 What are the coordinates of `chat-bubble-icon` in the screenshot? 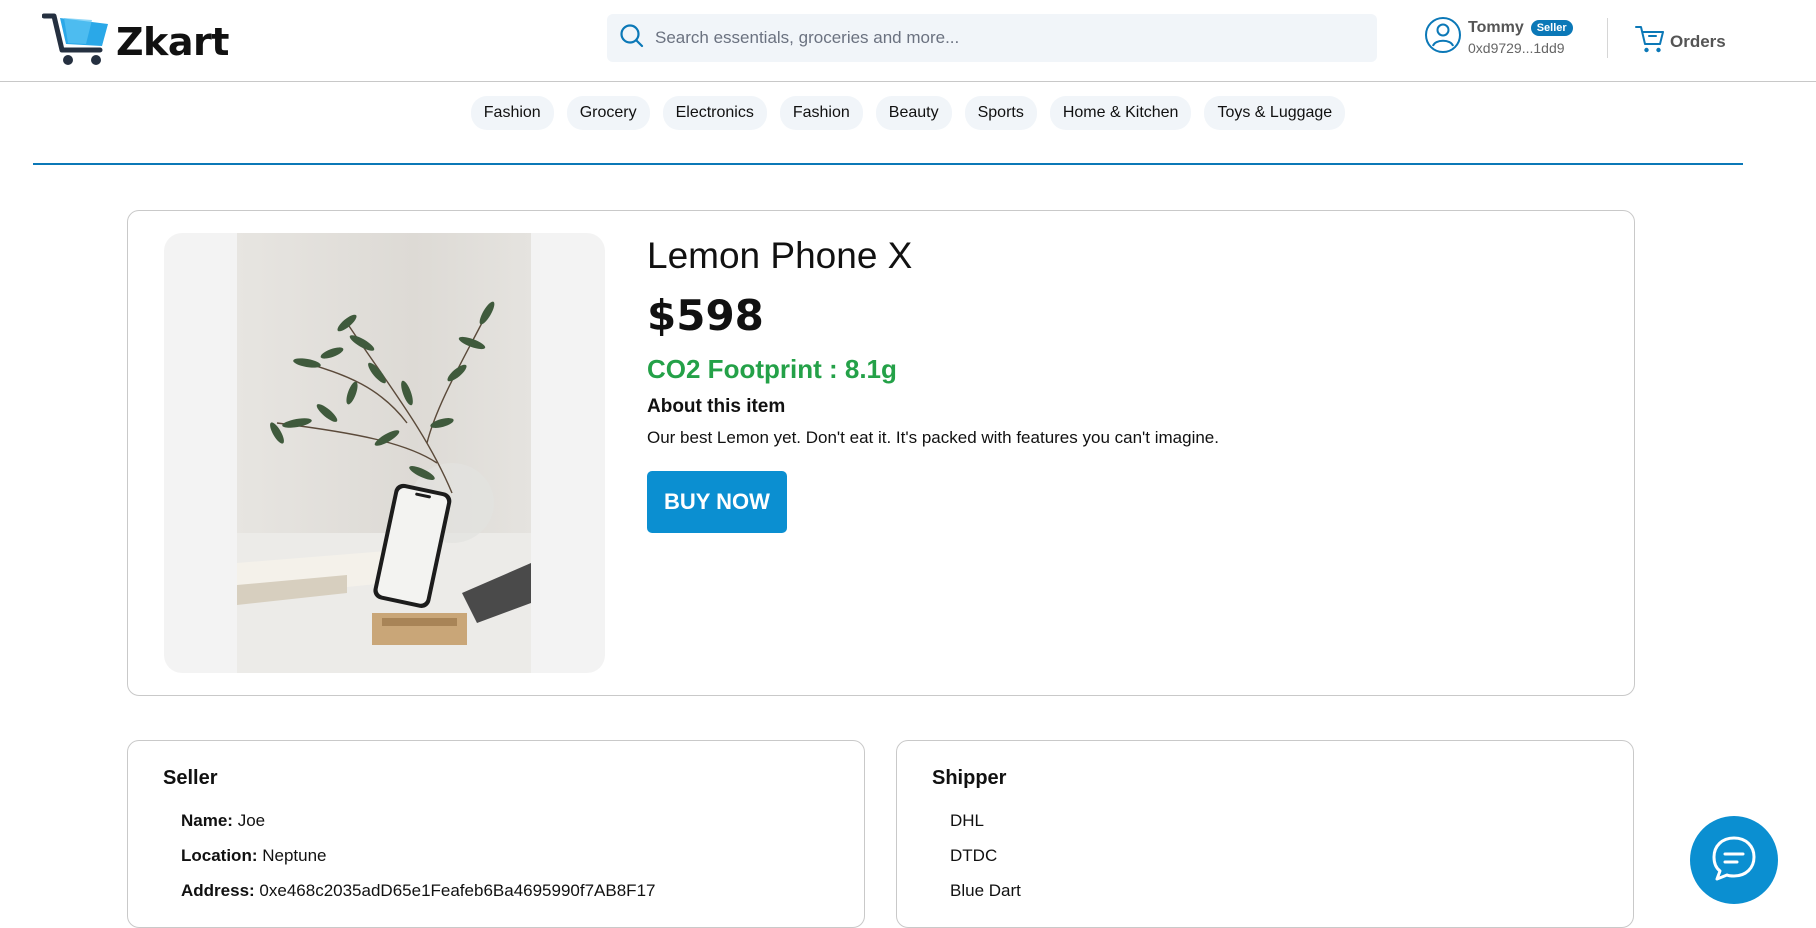 It's located at (1734, 860).